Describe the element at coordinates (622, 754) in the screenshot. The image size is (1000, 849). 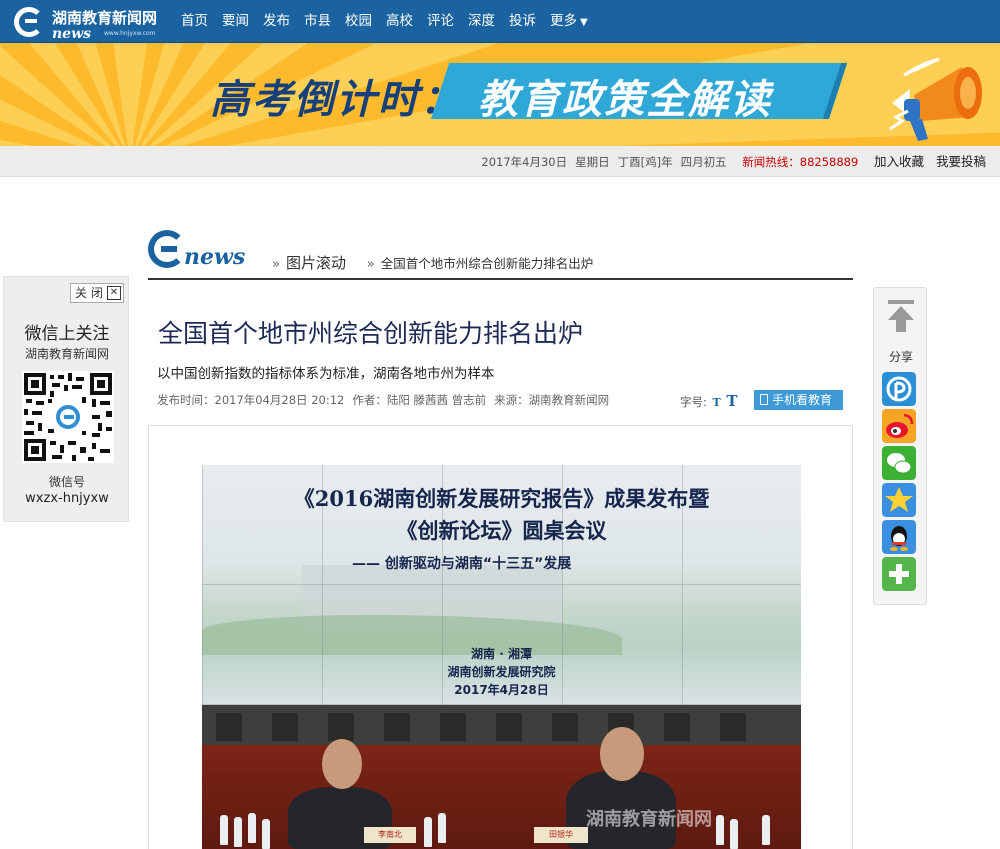
I see `photo-head-right` at that location.